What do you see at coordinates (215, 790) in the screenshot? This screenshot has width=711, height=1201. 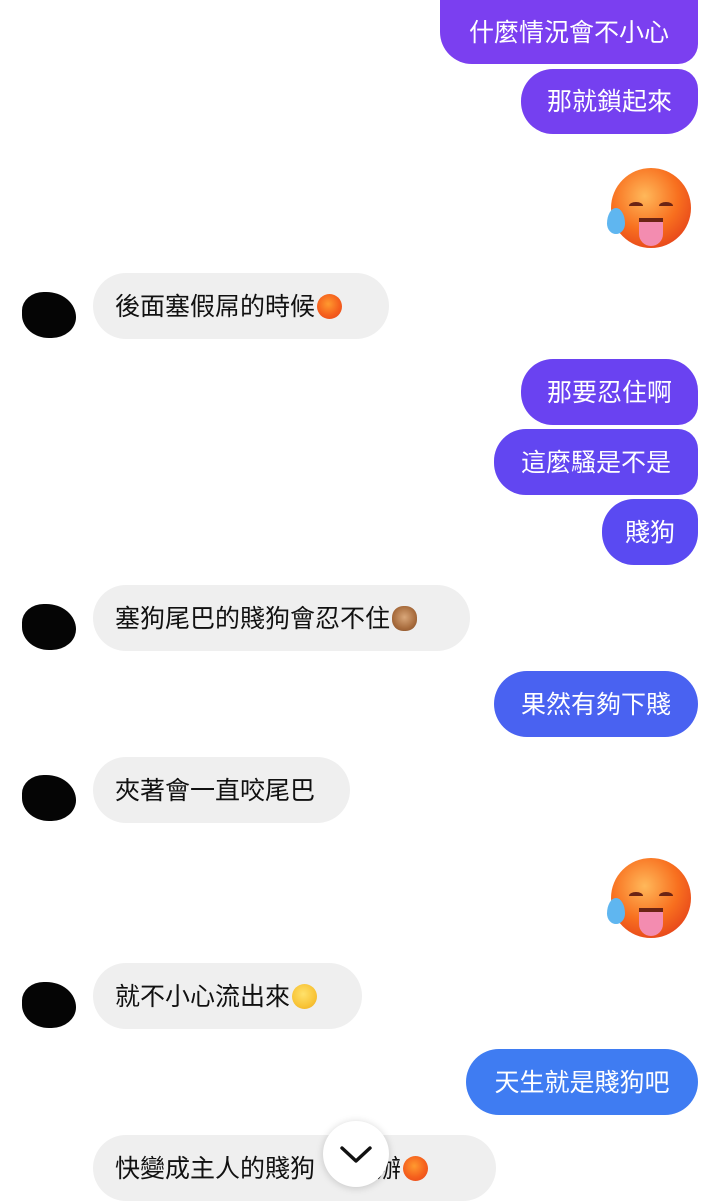 I see `message-text: 夾著會一直咬尾巴` at bounding box center [215, 790].